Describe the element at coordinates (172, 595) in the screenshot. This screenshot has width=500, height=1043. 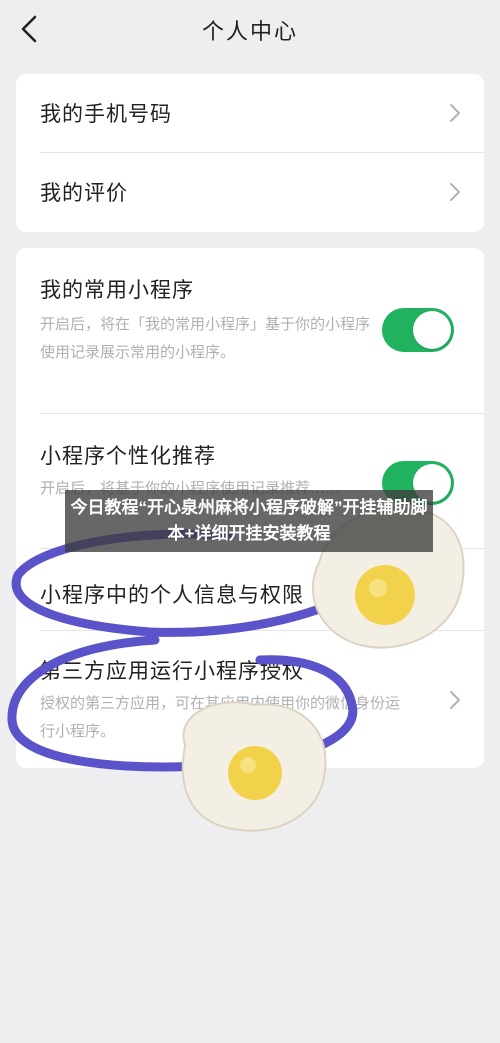
I see `personal-info-title: 小程序中的个人信息与权限` at that location.